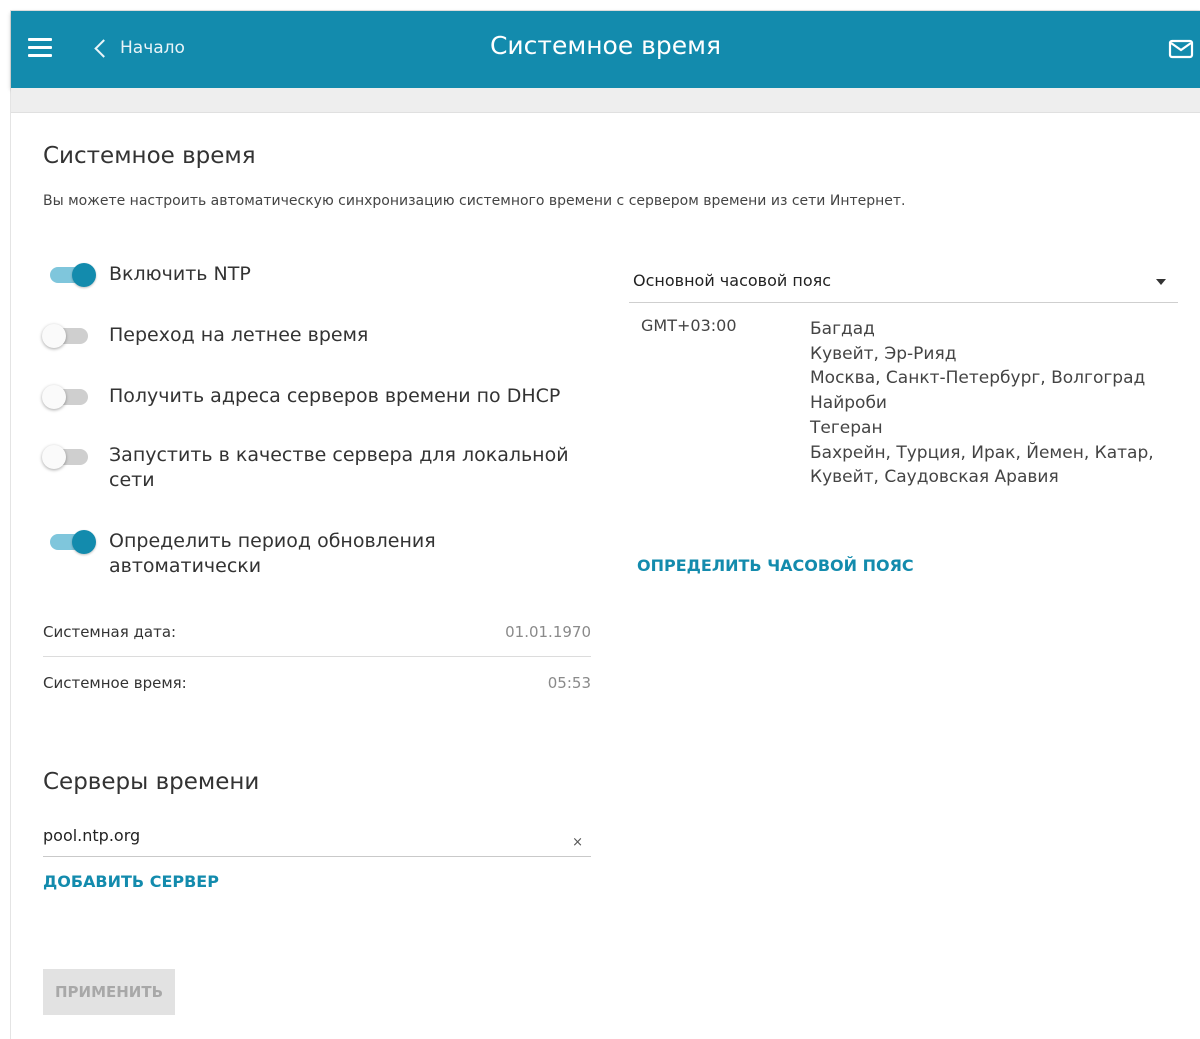 Image resolution: width=1200 pixels, height=1039 pixels. I want to click on timezone-city: Найроби, so click(848, 403).